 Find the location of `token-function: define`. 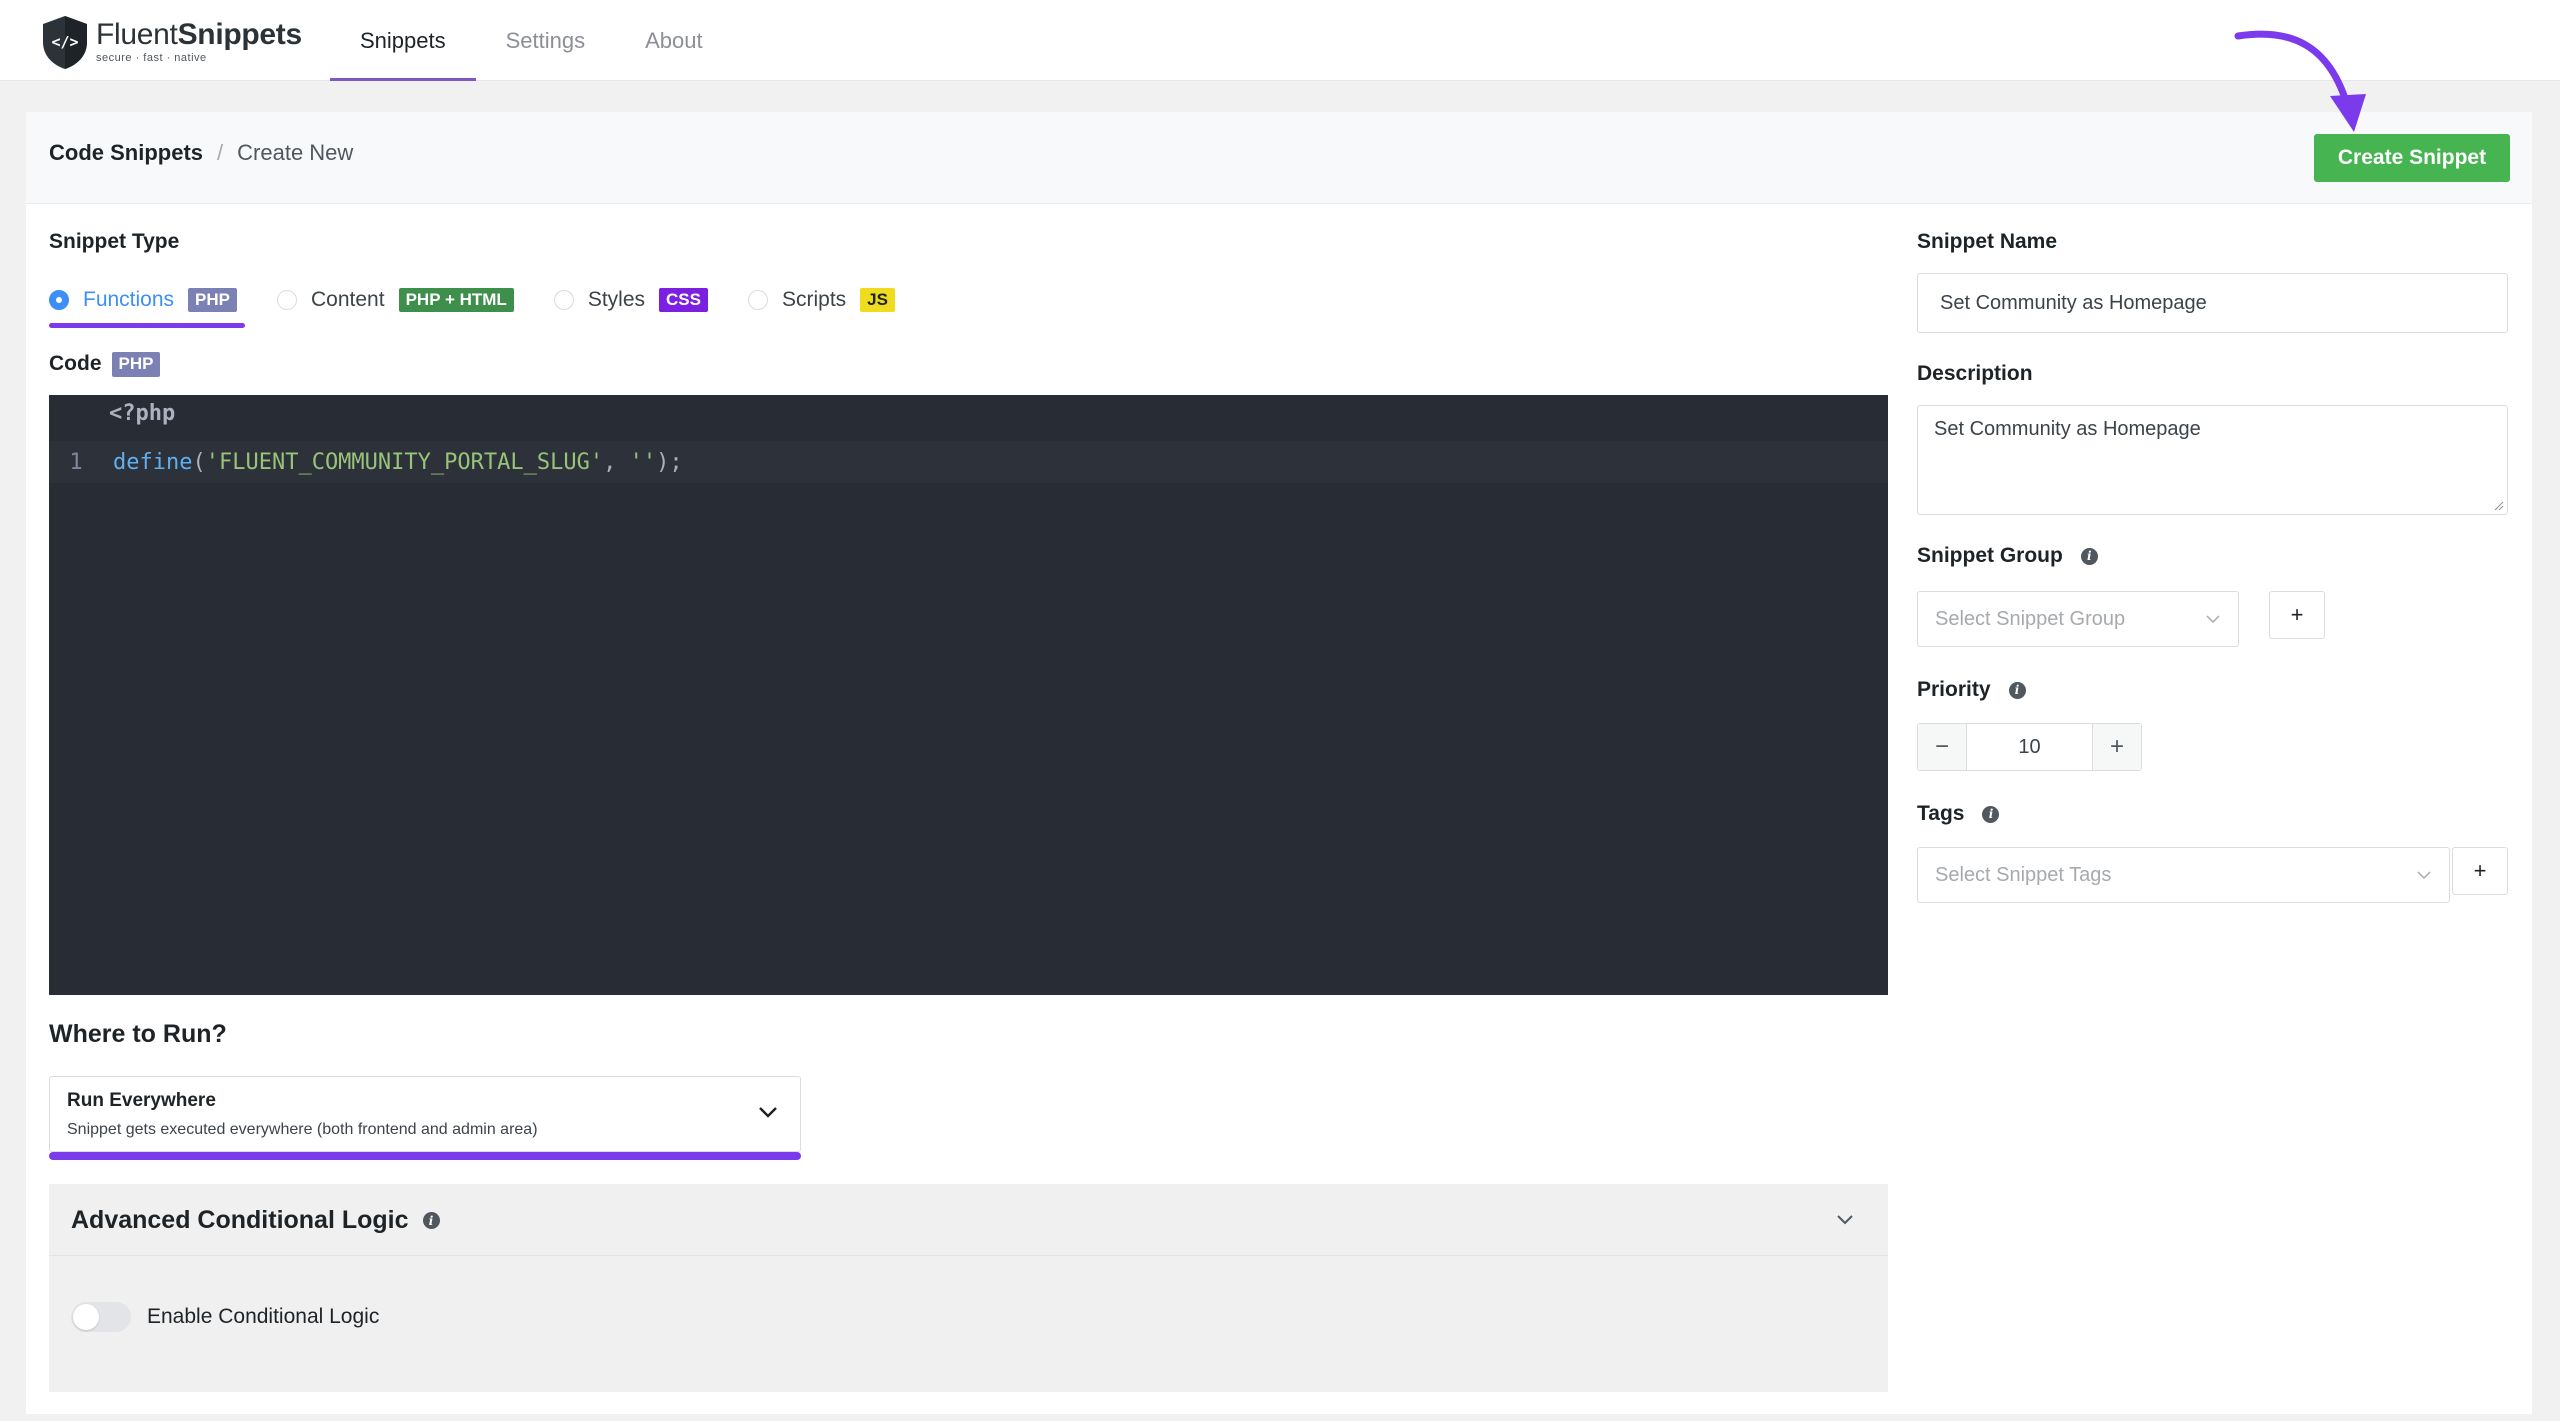

token-function: define is located at coordinates (153, 462).